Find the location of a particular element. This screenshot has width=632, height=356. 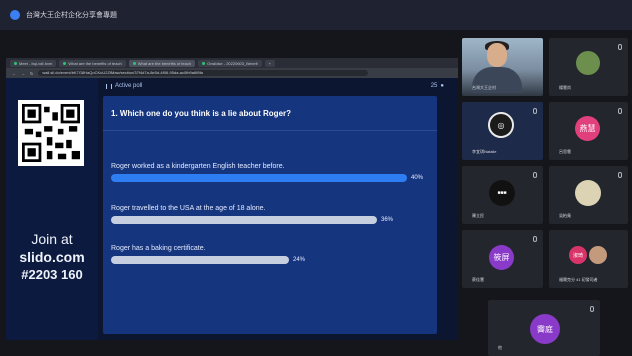

qr-code-icon is located at coordinates (51, 133).